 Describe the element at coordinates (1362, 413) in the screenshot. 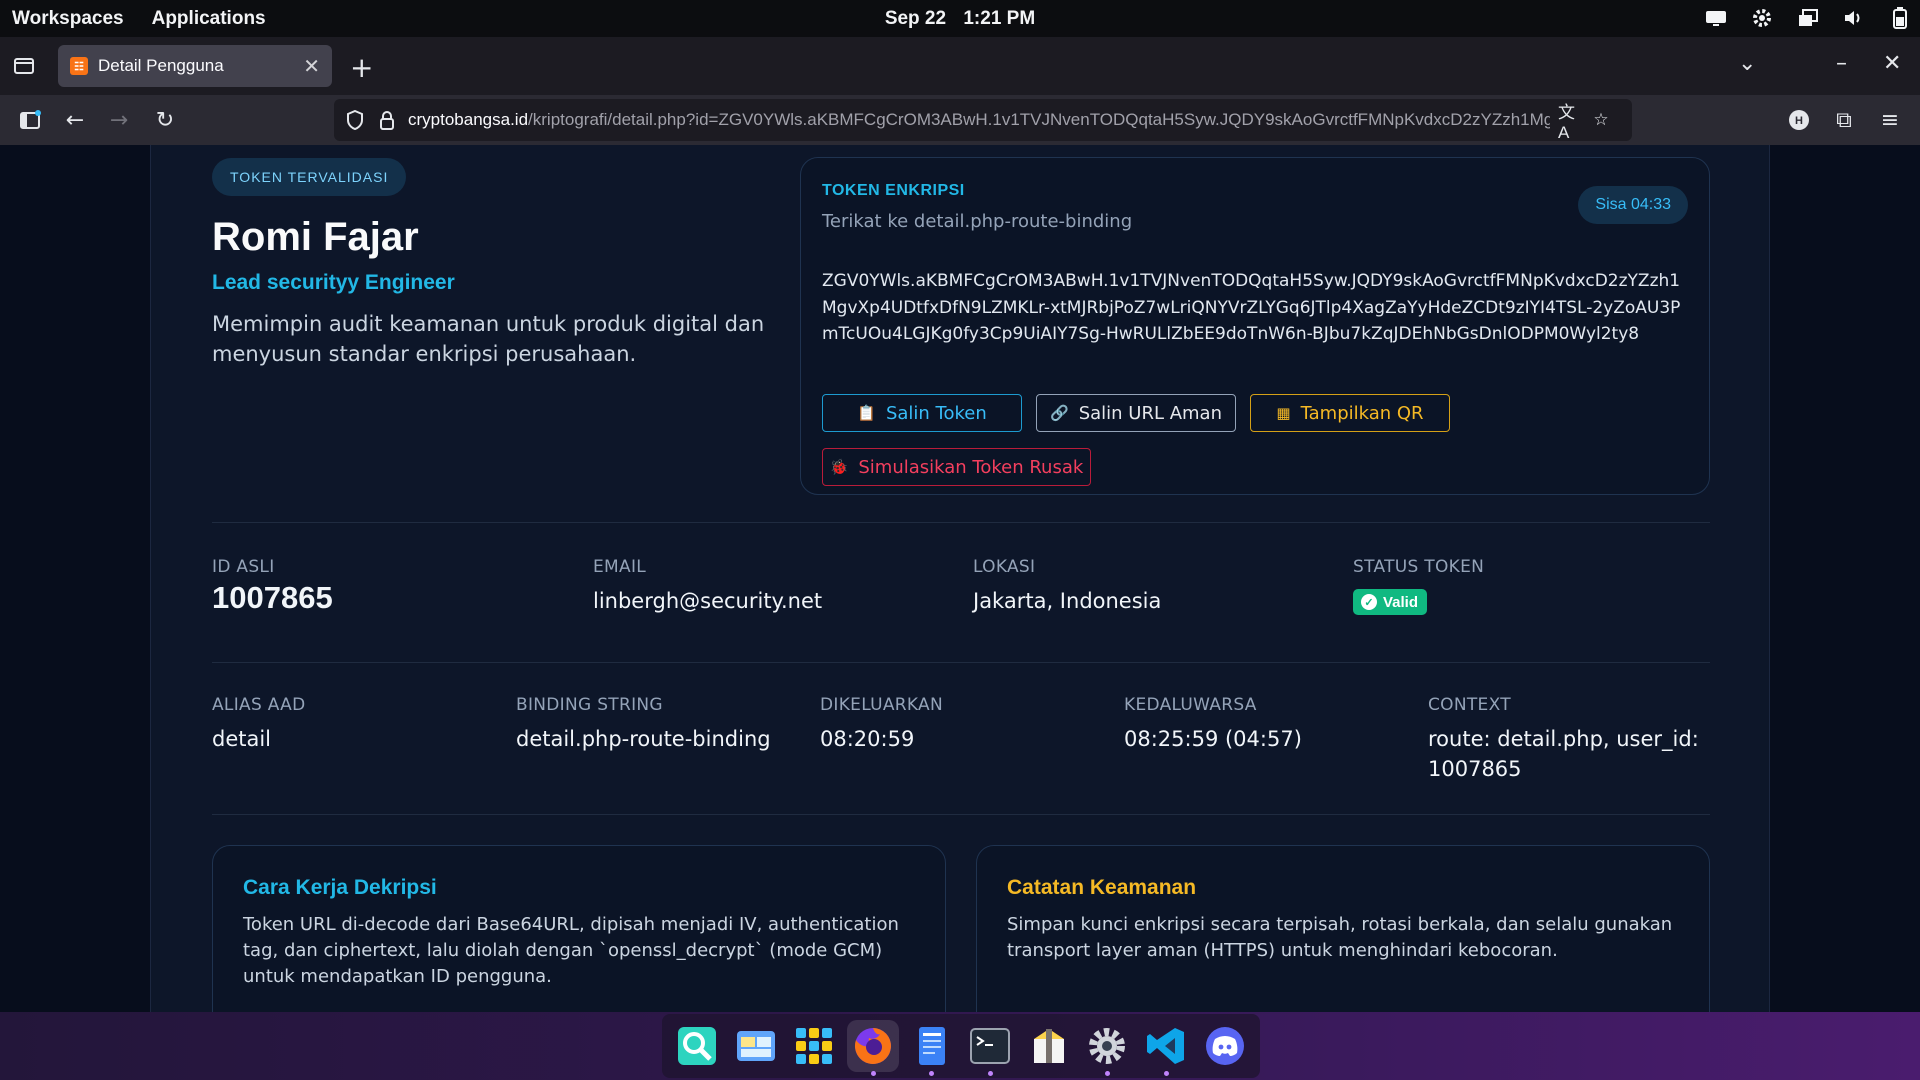

I see `show-qr-label: Tampilkan QR` at that location.